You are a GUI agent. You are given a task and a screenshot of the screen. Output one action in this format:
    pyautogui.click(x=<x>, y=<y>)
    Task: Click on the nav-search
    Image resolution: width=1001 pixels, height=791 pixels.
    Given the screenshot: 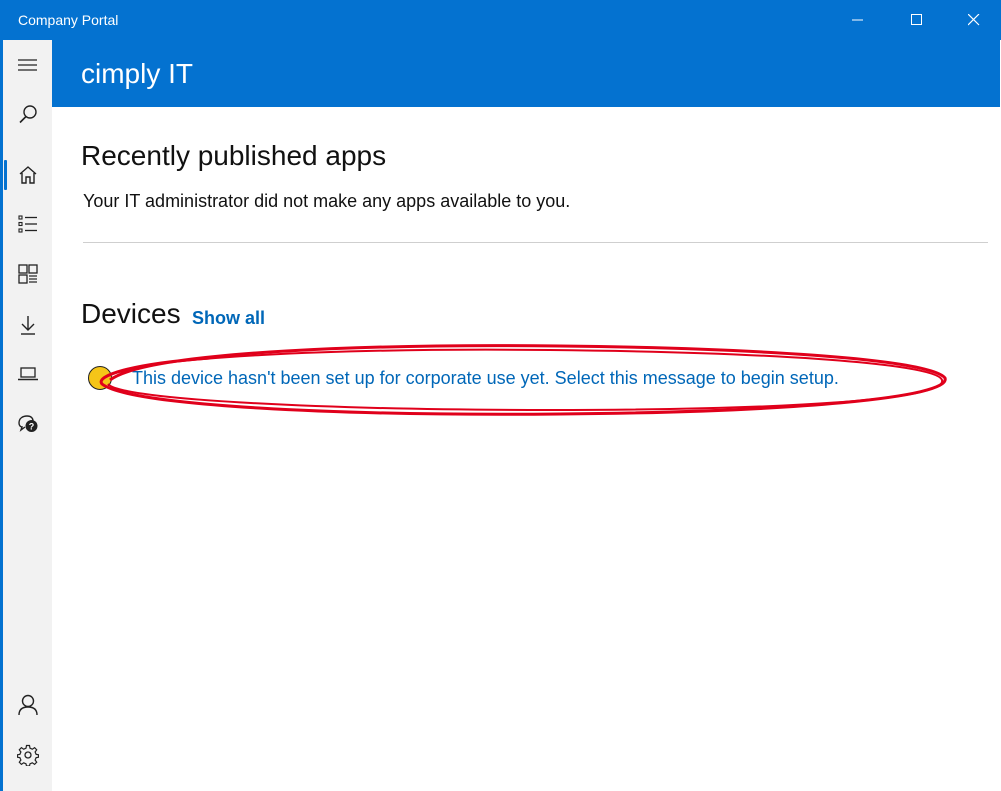 What is the action you would take?
    pyautogui.click(x=27, y=114)
    